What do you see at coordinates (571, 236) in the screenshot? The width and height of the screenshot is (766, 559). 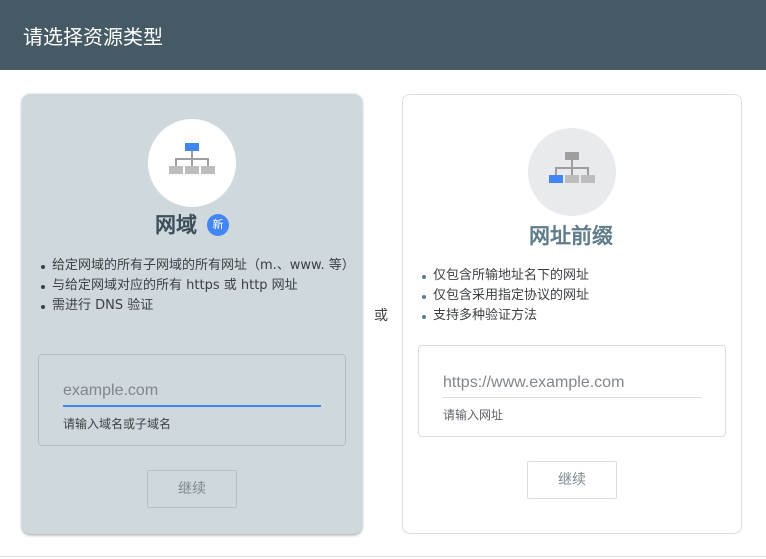 I see `prefix-card-title: 网址前缀` at bounding box center [571, 236].